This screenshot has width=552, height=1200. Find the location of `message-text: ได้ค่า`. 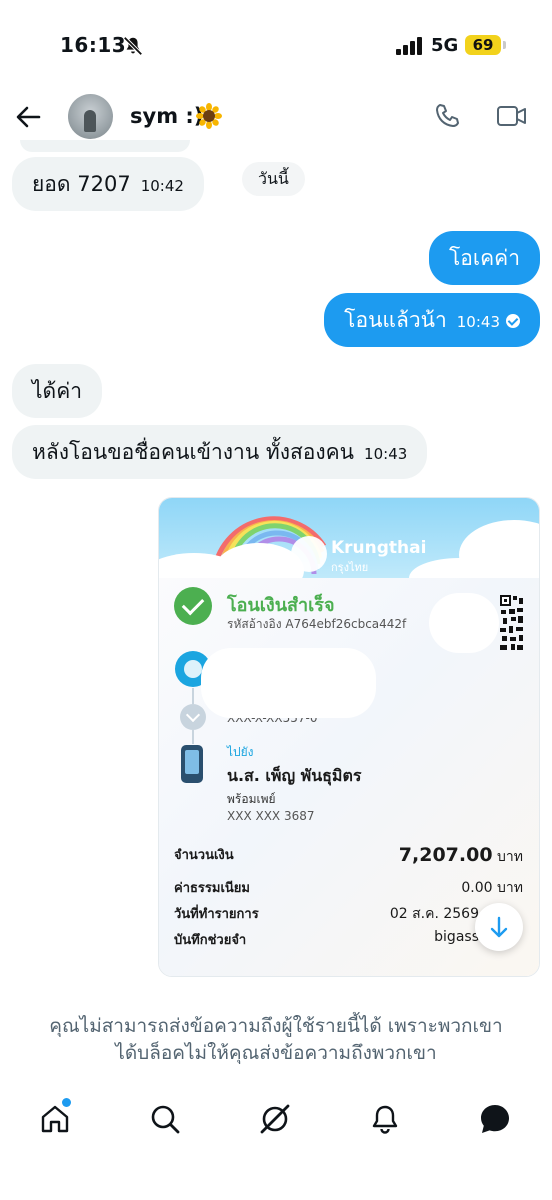

message-text: ได้ค่า is located at coordinates (57, 391).